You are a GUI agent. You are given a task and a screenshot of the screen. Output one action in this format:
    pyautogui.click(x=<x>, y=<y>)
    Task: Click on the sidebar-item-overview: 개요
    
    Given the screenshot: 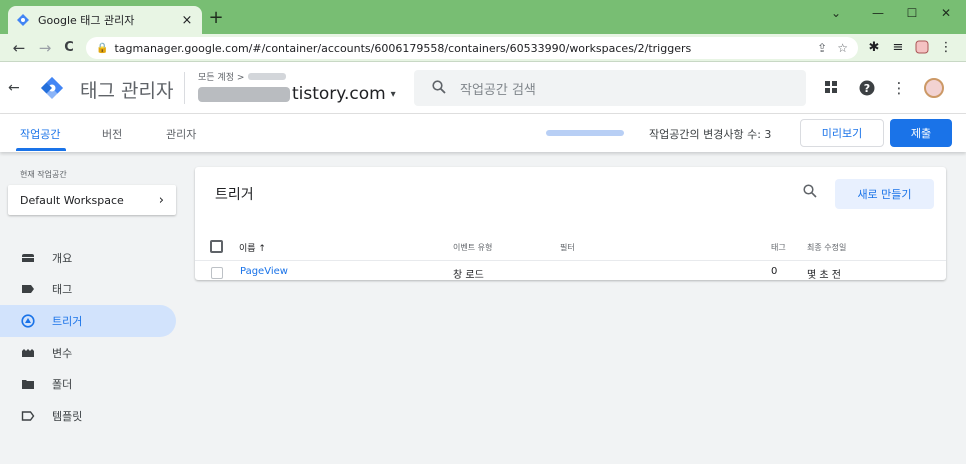 What is the action you would take?
    pyautogui.click(x=88, y=258)
    